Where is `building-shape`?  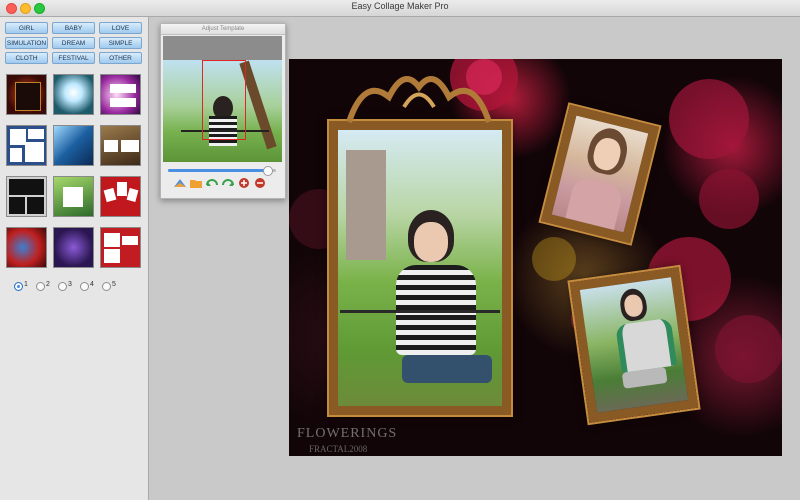
building-shape is located at coordinates (366, 205).